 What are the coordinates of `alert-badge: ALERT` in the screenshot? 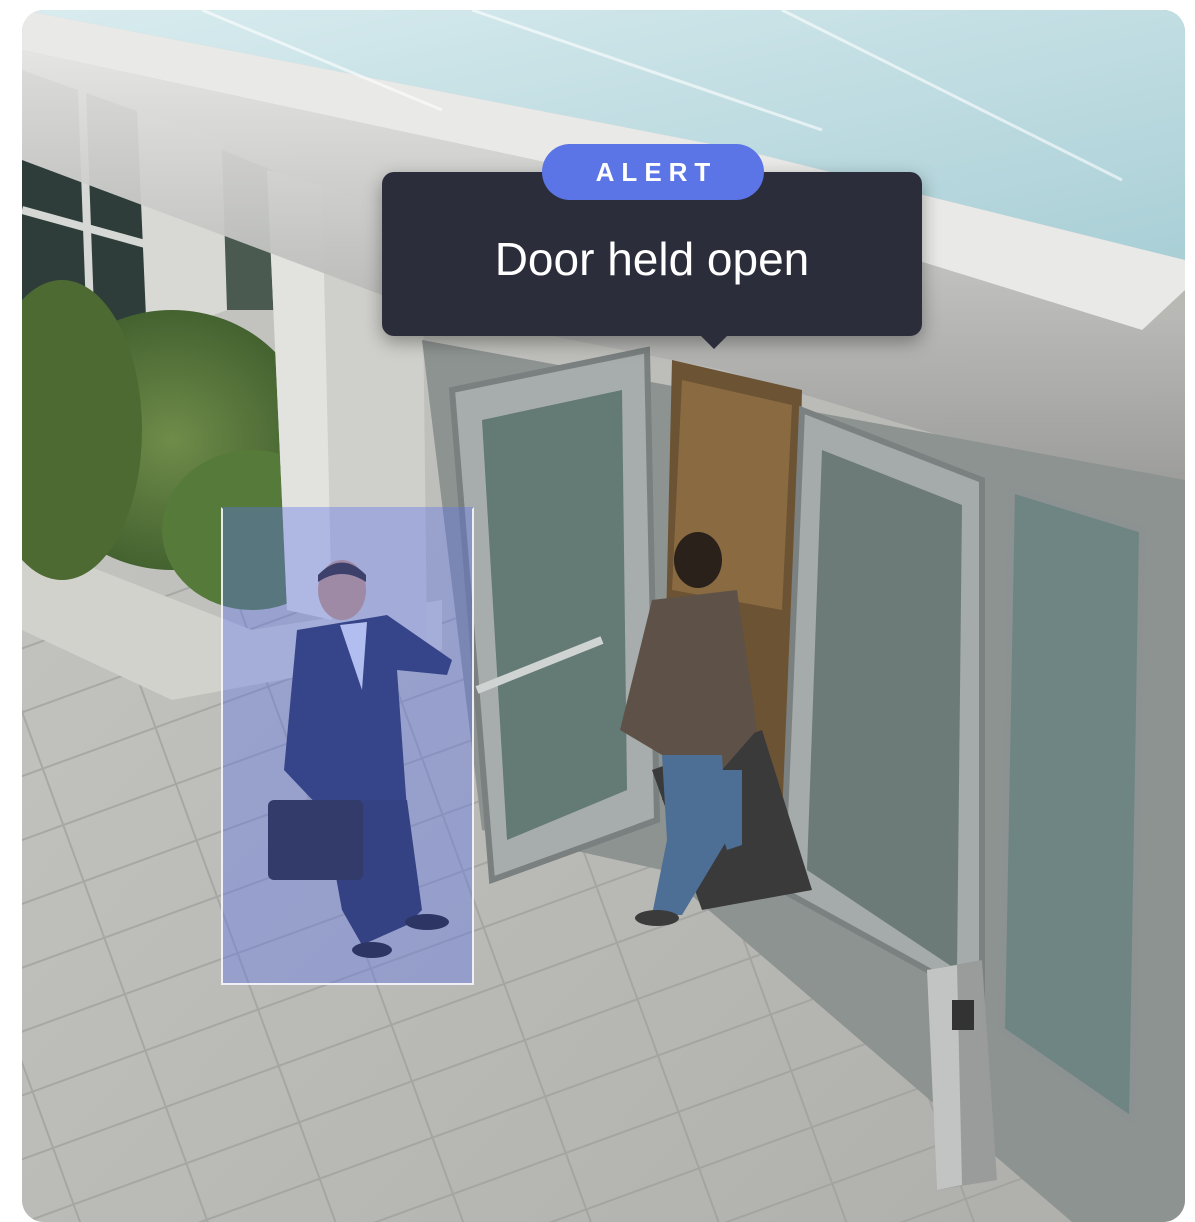 It's located at (653, 172).